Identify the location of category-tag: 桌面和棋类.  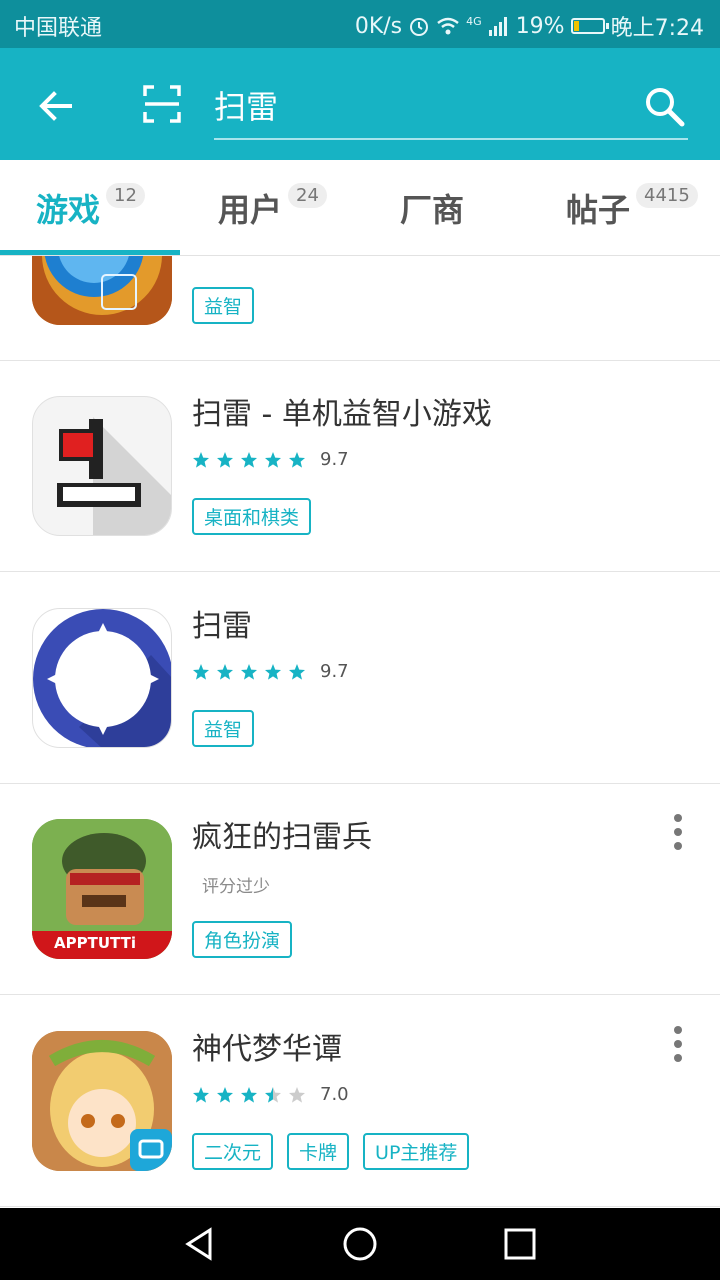
(252, 516).